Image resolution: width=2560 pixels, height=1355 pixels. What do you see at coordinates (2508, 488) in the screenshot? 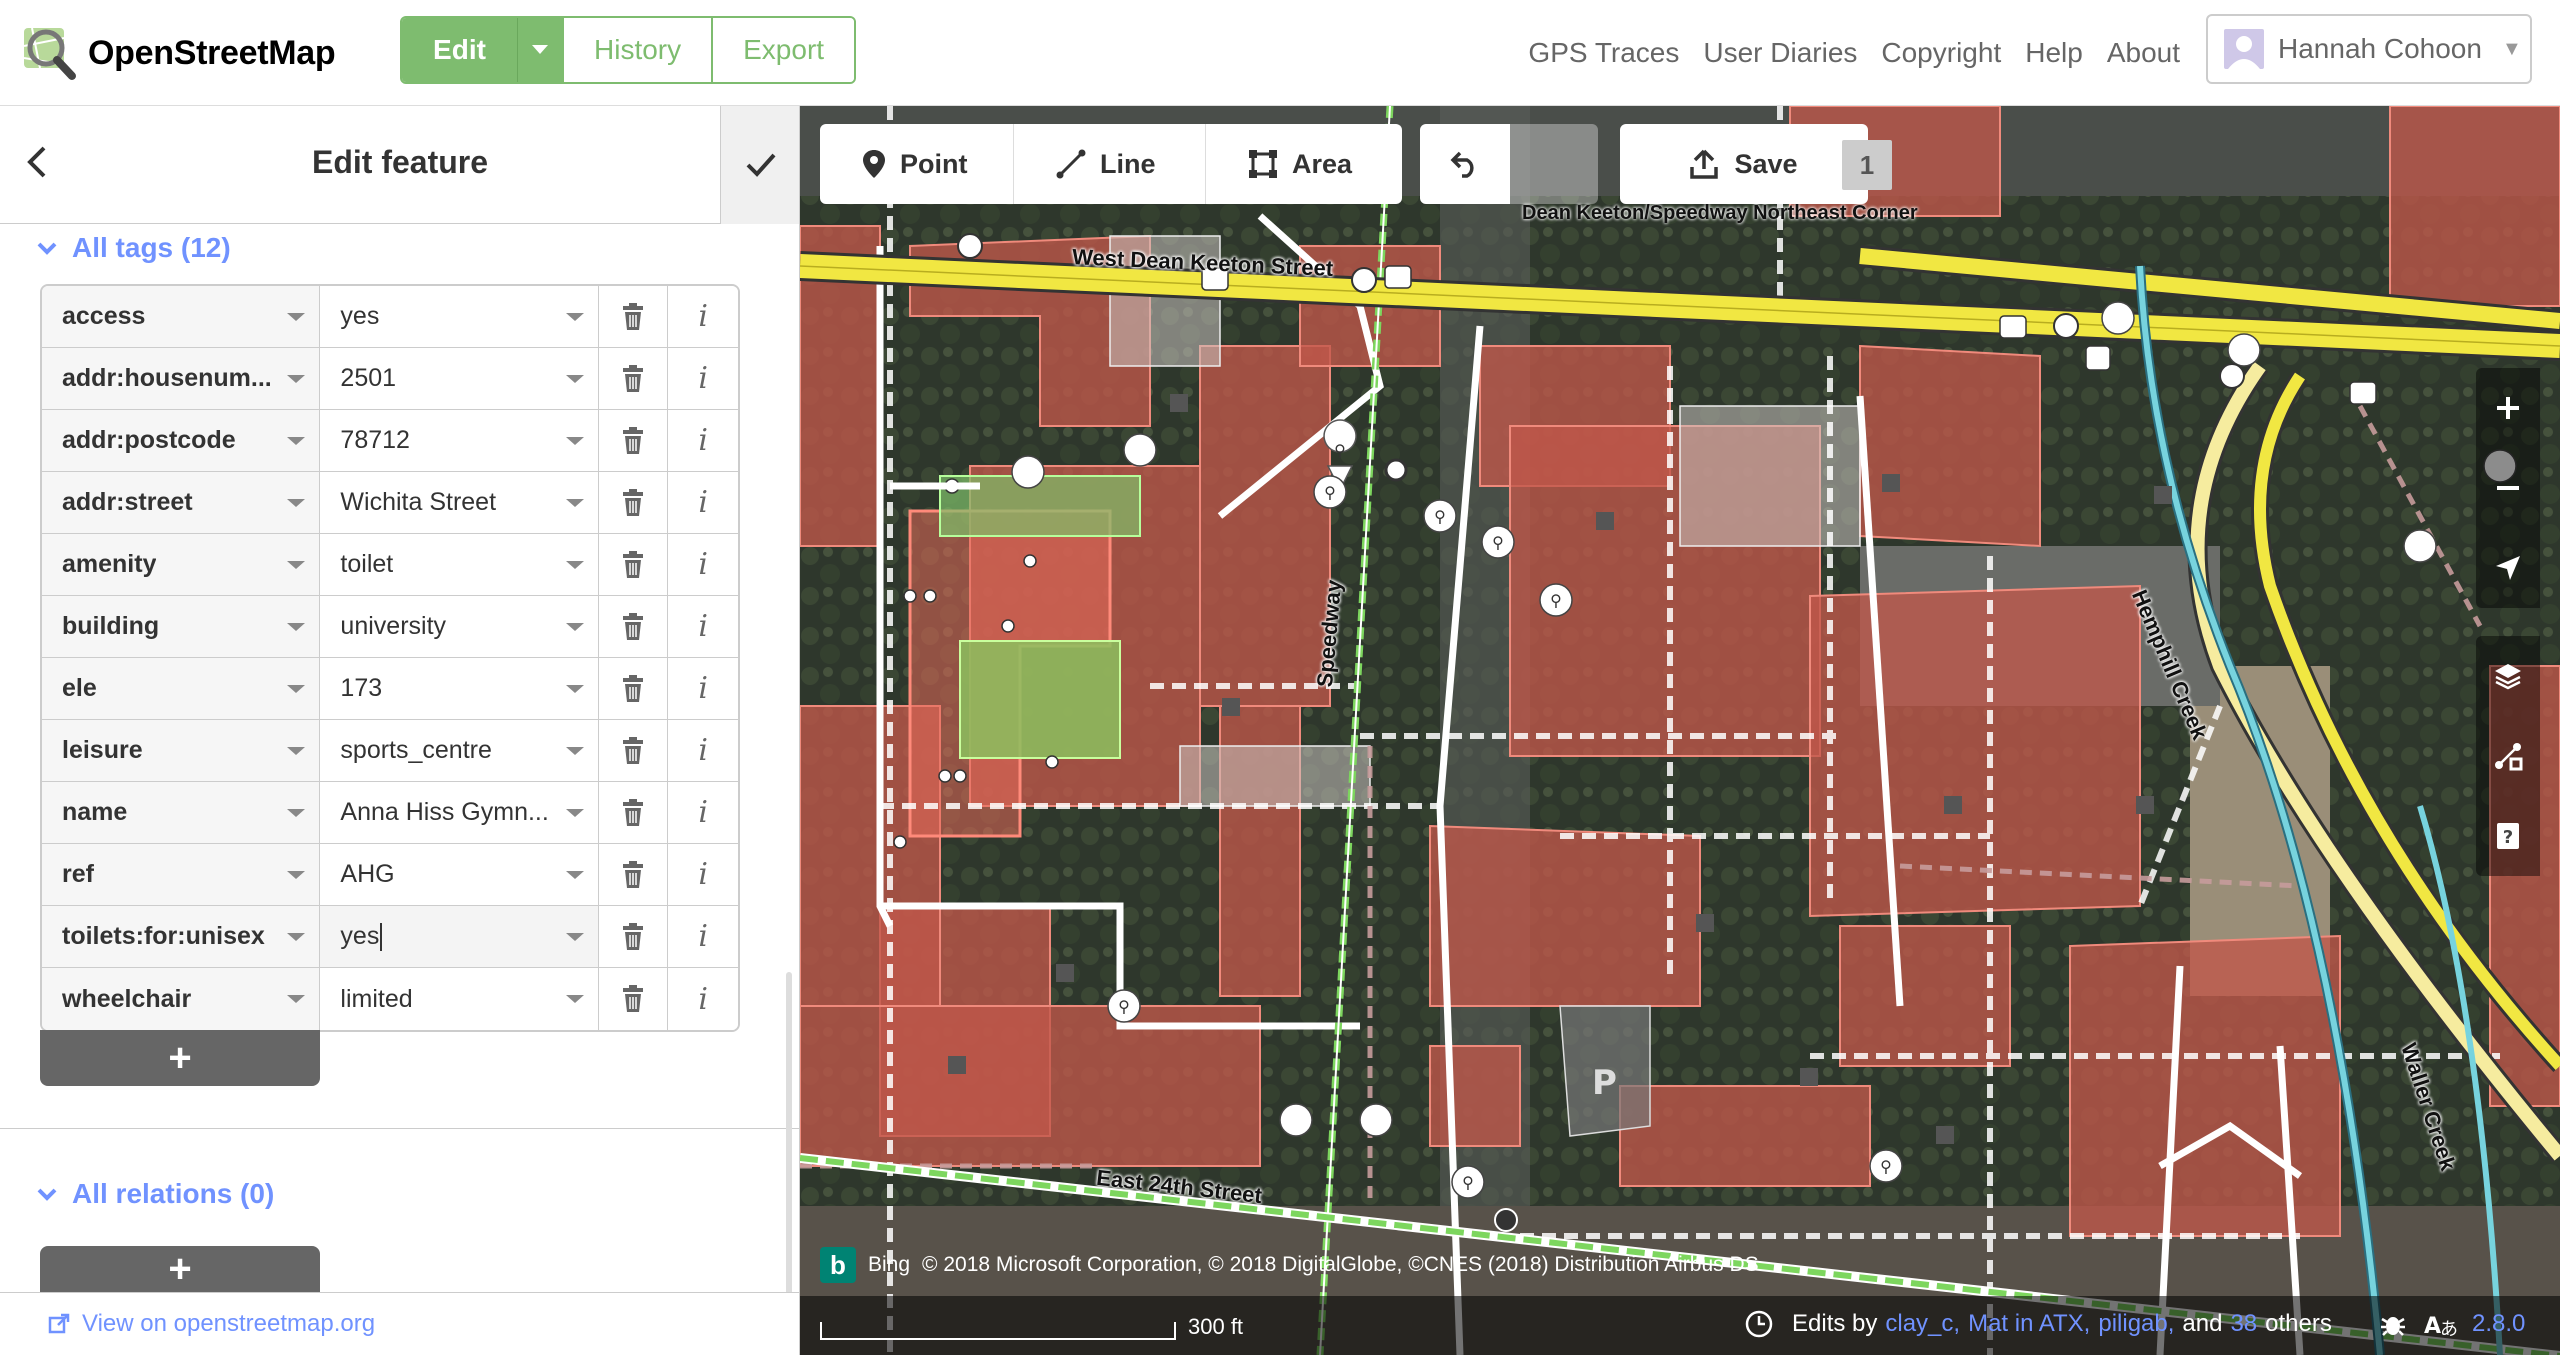
I see `zoom-out-button` at bounding box center [2508, 488].